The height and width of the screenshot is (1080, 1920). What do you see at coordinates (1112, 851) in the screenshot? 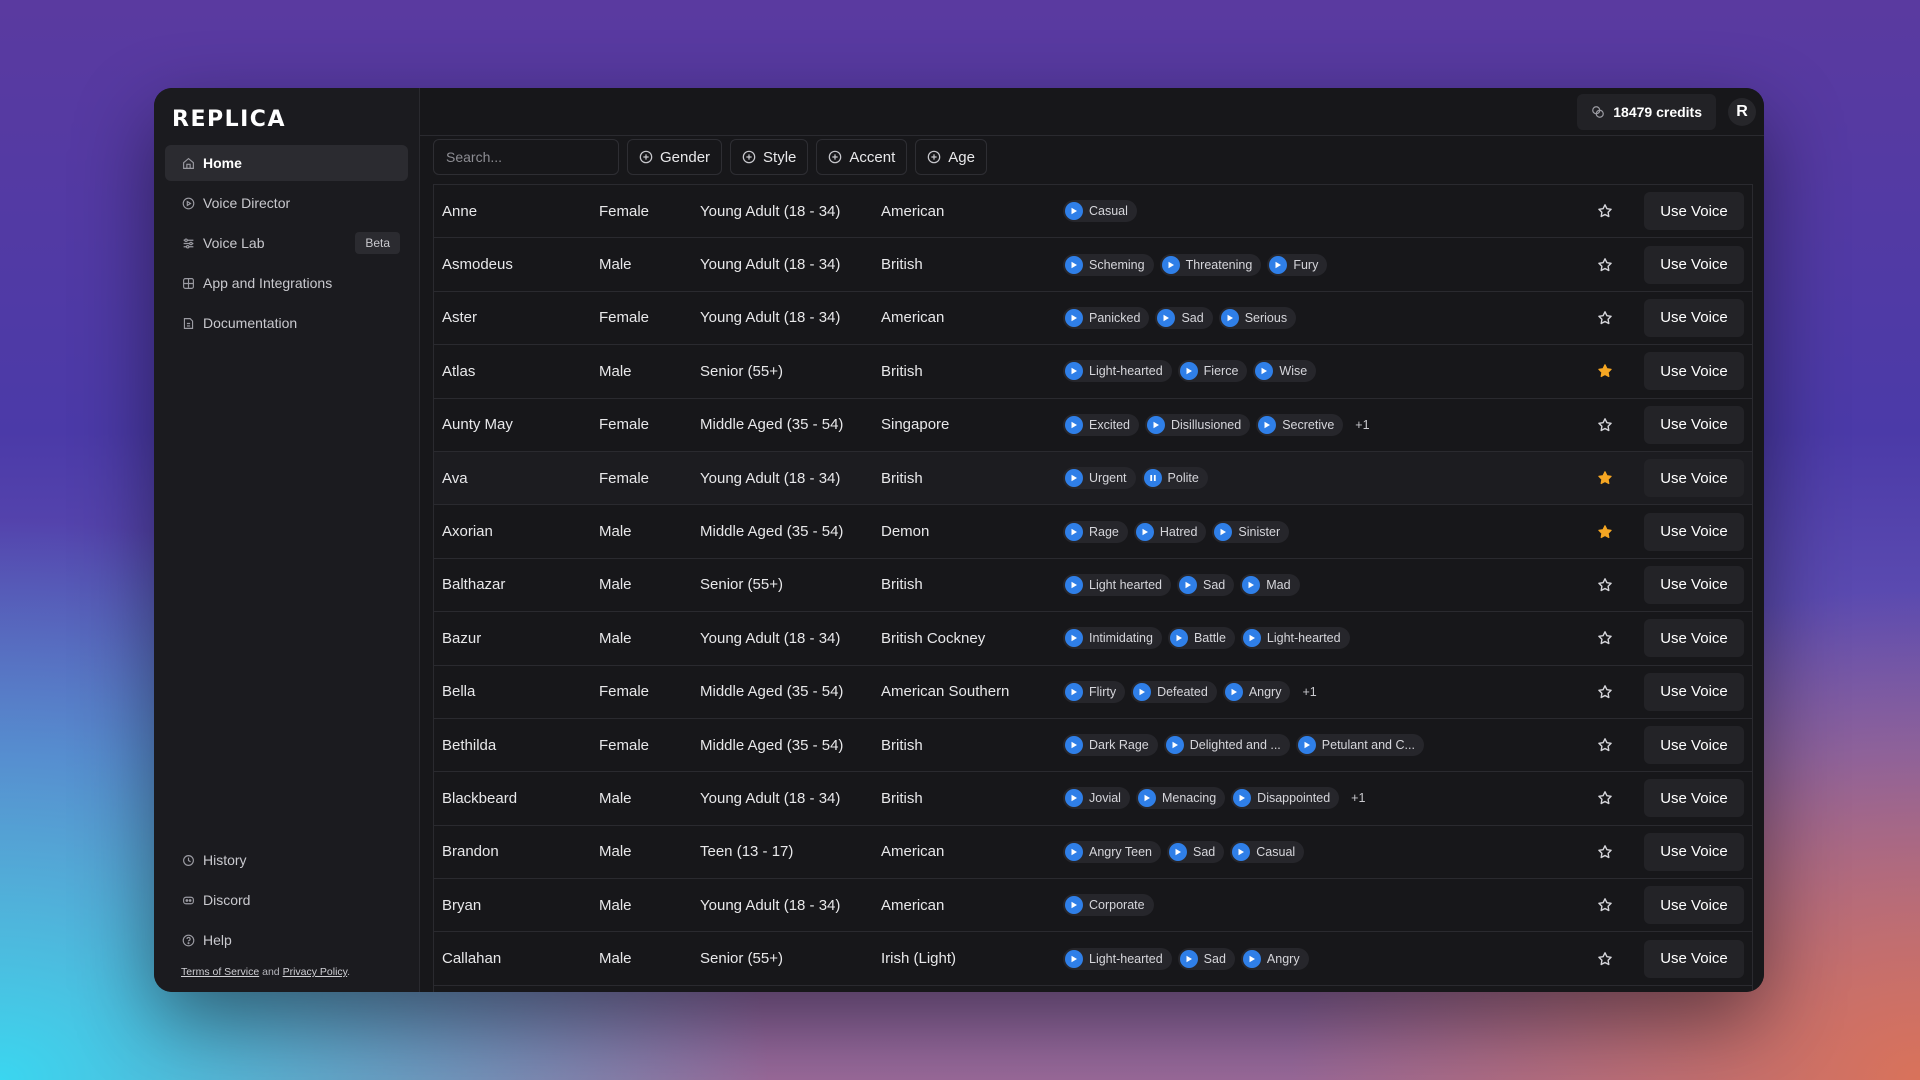
I see `style-tag: Angry Teen` at bounding box center [1112, 851].